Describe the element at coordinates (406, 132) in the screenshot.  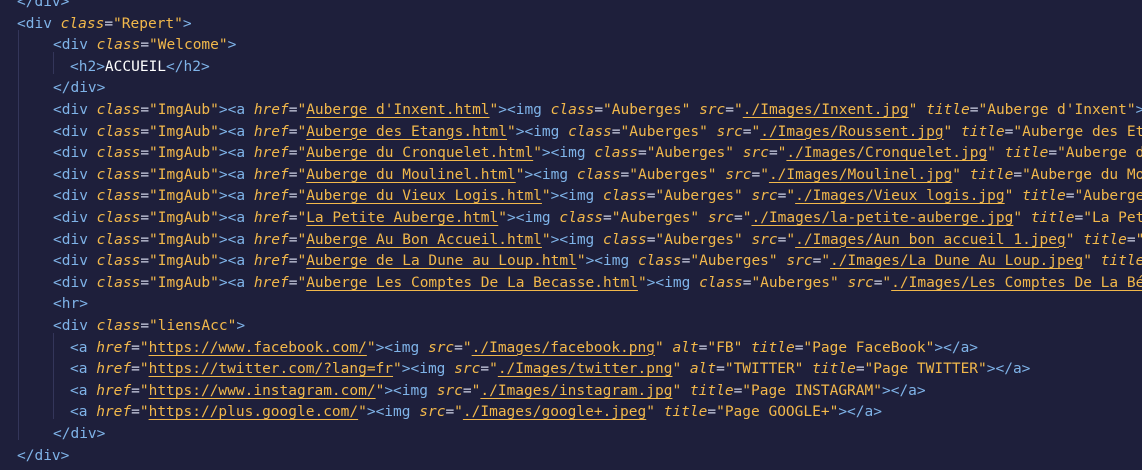
I see `code-link: Auberge des Etangs.html` at that location.